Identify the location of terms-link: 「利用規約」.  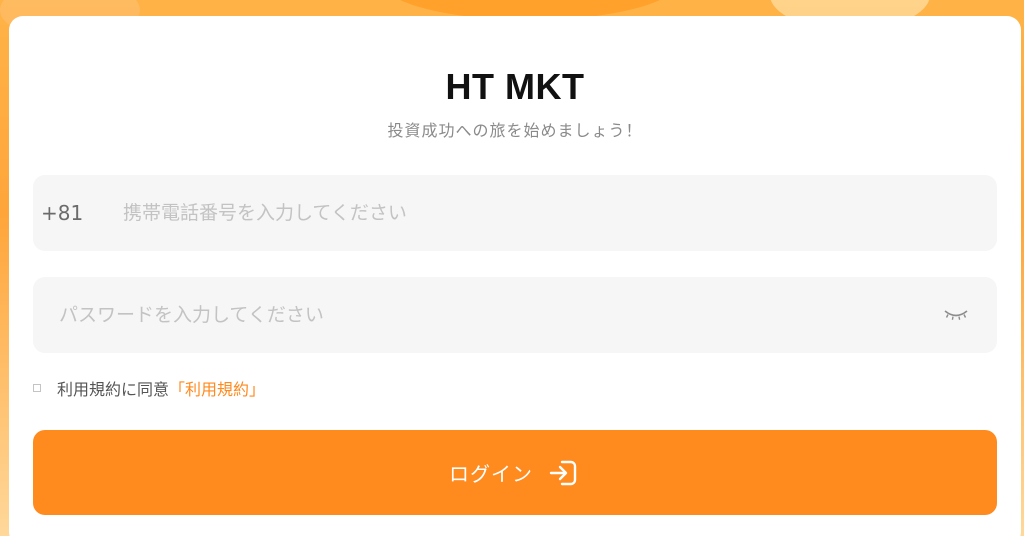
(217, 388).